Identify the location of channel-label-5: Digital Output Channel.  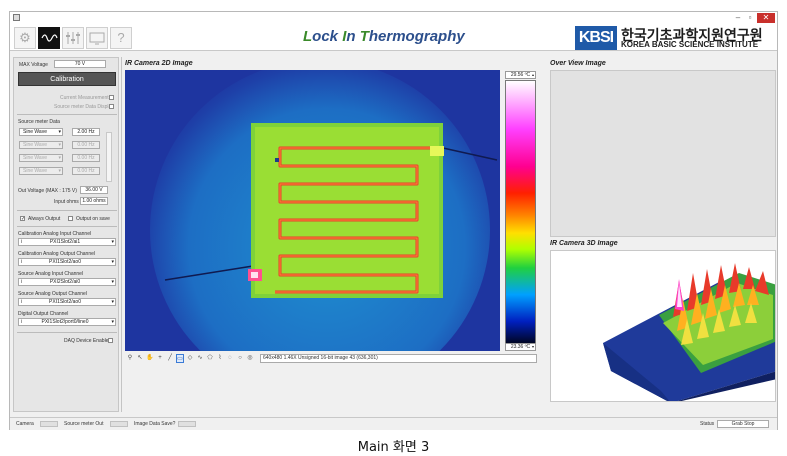
(43, 314).